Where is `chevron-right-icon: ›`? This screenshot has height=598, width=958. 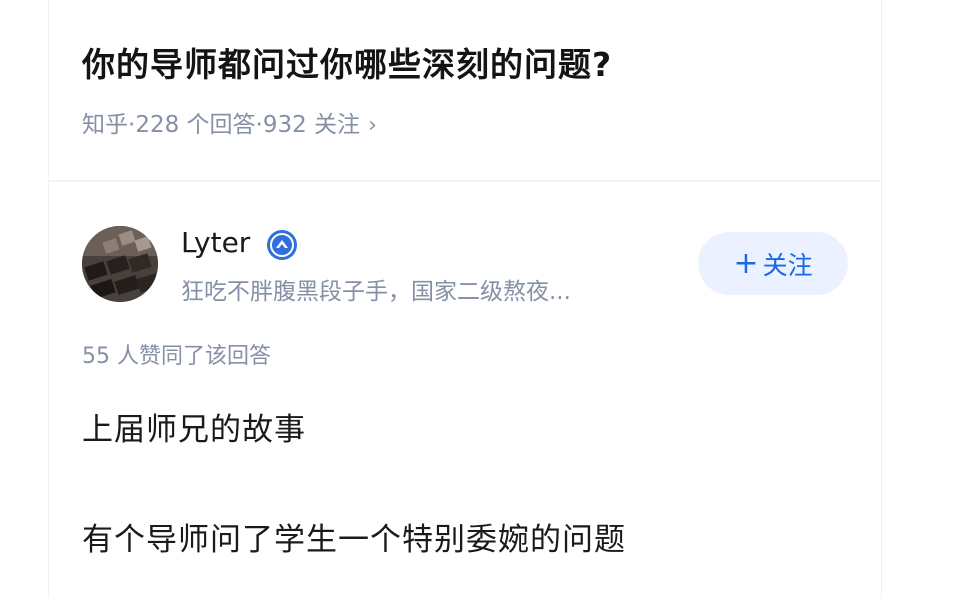 chevron-right-icon: › is located at coordinates (372, 125).